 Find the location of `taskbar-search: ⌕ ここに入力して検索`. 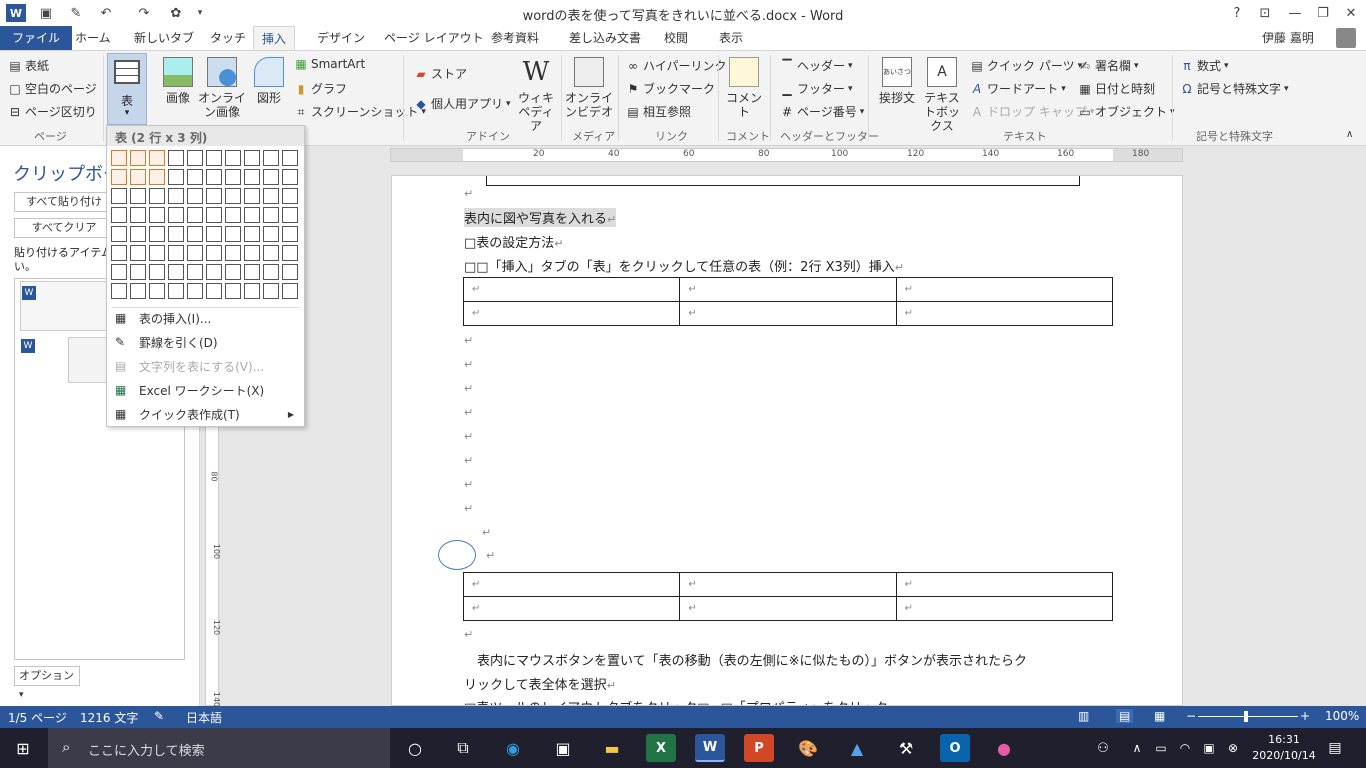

taskbar-search: ⌕ ここに入力して検索 is located at coordinates (219, 748).